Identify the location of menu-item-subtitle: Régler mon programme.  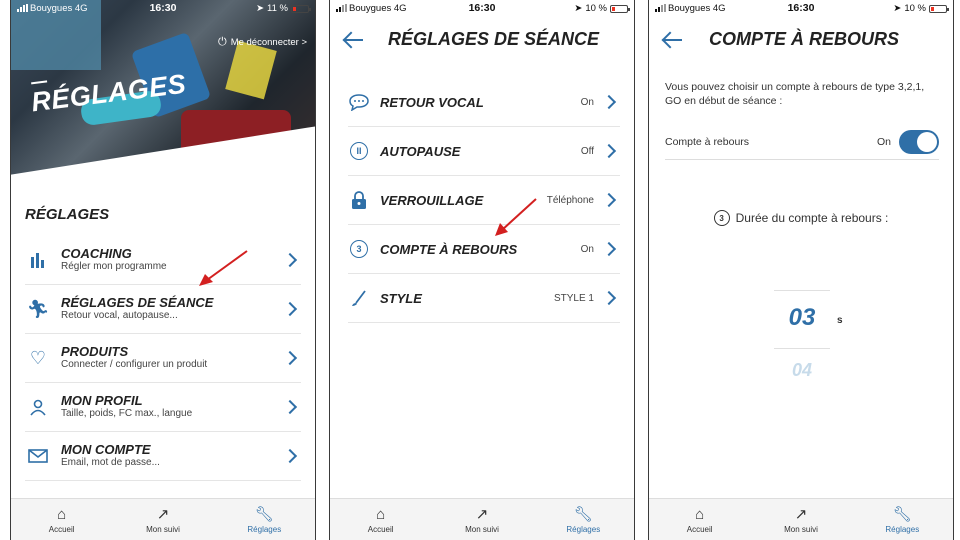
(114, 266).